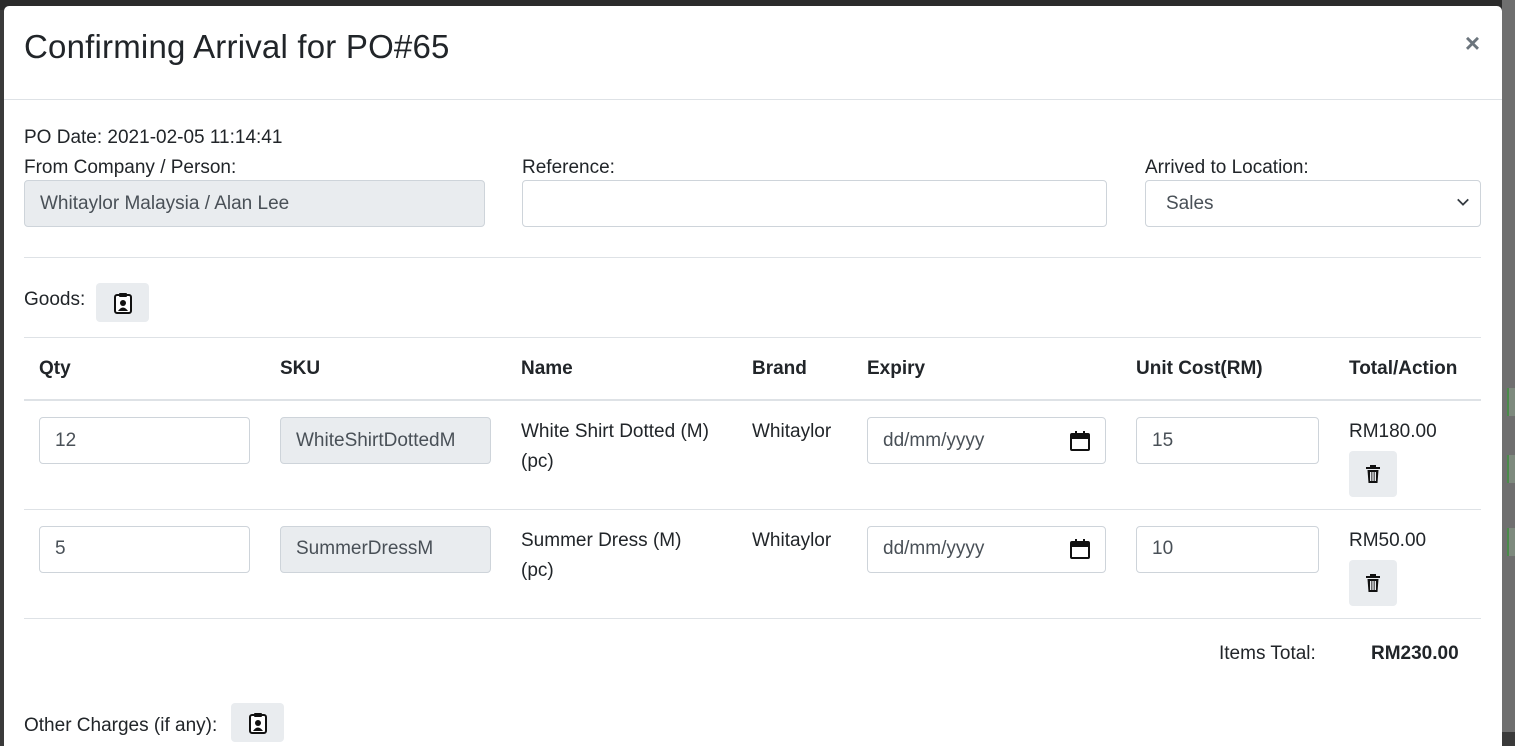 The image size is (1515, 746). I want to click on col-brand: Brand, so click(794, 369).